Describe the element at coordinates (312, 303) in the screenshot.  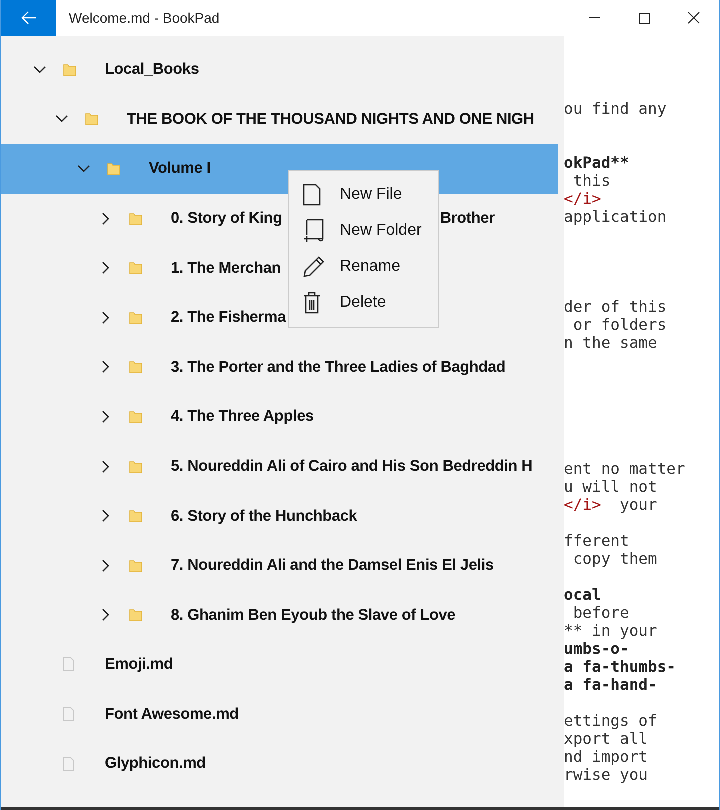
I see `trash-icon` at that location.